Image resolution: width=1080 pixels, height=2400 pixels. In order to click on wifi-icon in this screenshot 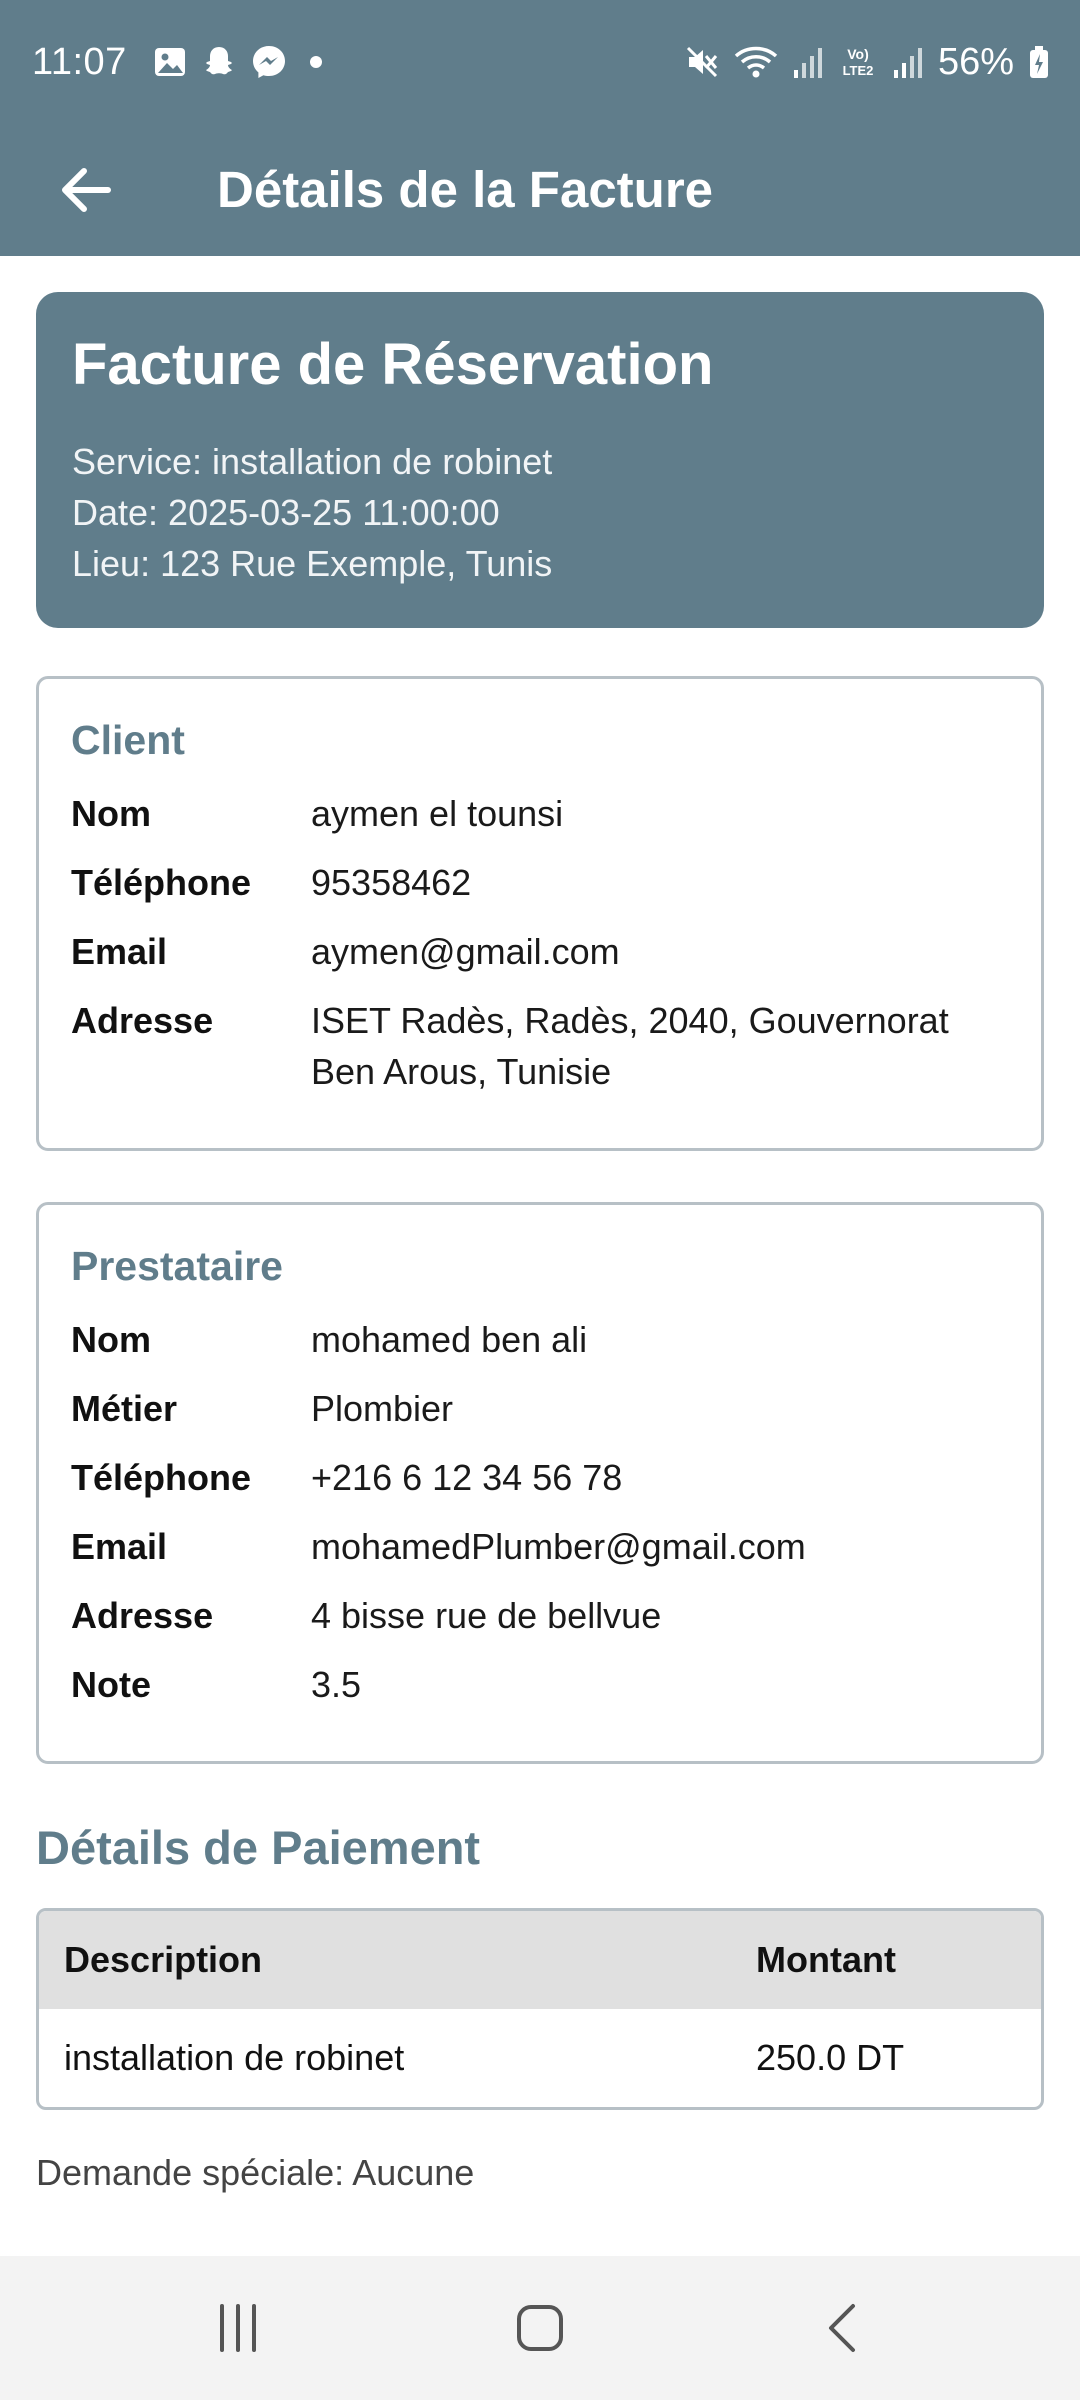, I will do `click(756, 62)`.